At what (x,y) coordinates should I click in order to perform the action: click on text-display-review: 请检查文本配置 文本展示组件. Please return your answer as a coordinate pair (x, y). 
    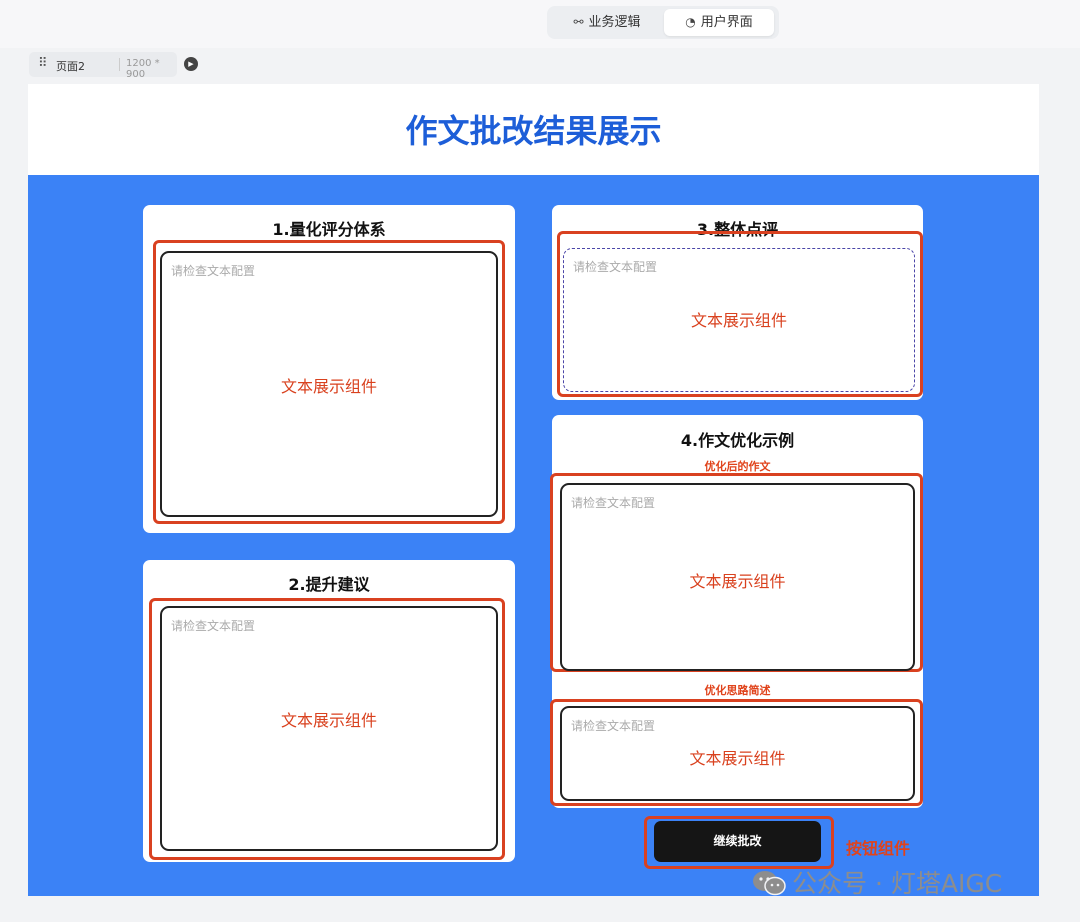
    Looking at the image, I should click on (739, 320).